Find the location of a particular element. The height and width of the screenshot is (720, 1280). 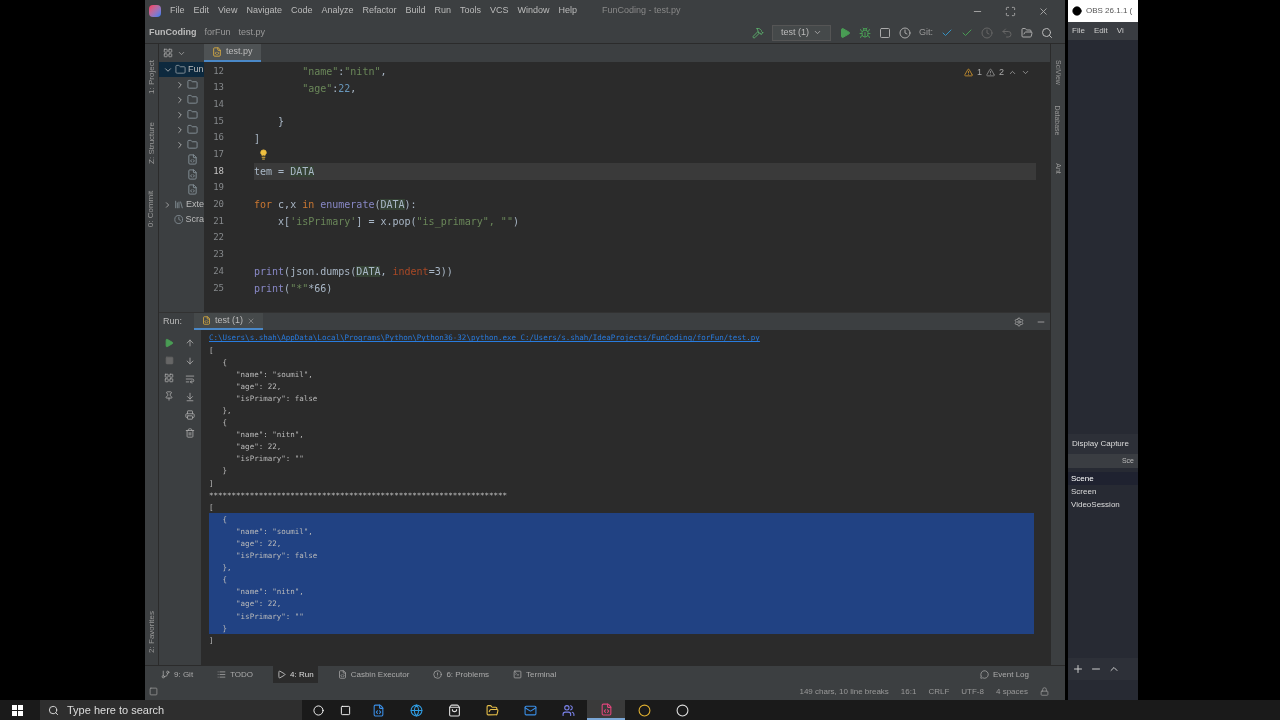

tree-item: Exte is located at coordinates (181, 204).